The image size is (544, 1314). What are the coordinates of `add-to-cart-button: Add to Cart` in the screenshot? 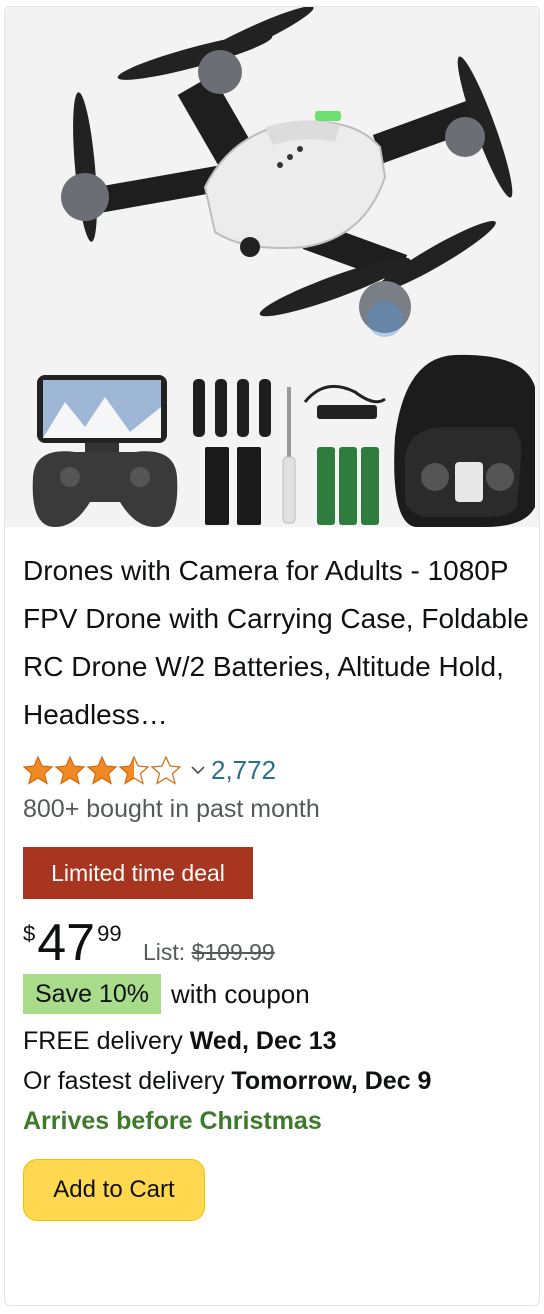 It's located at (114, 1190).